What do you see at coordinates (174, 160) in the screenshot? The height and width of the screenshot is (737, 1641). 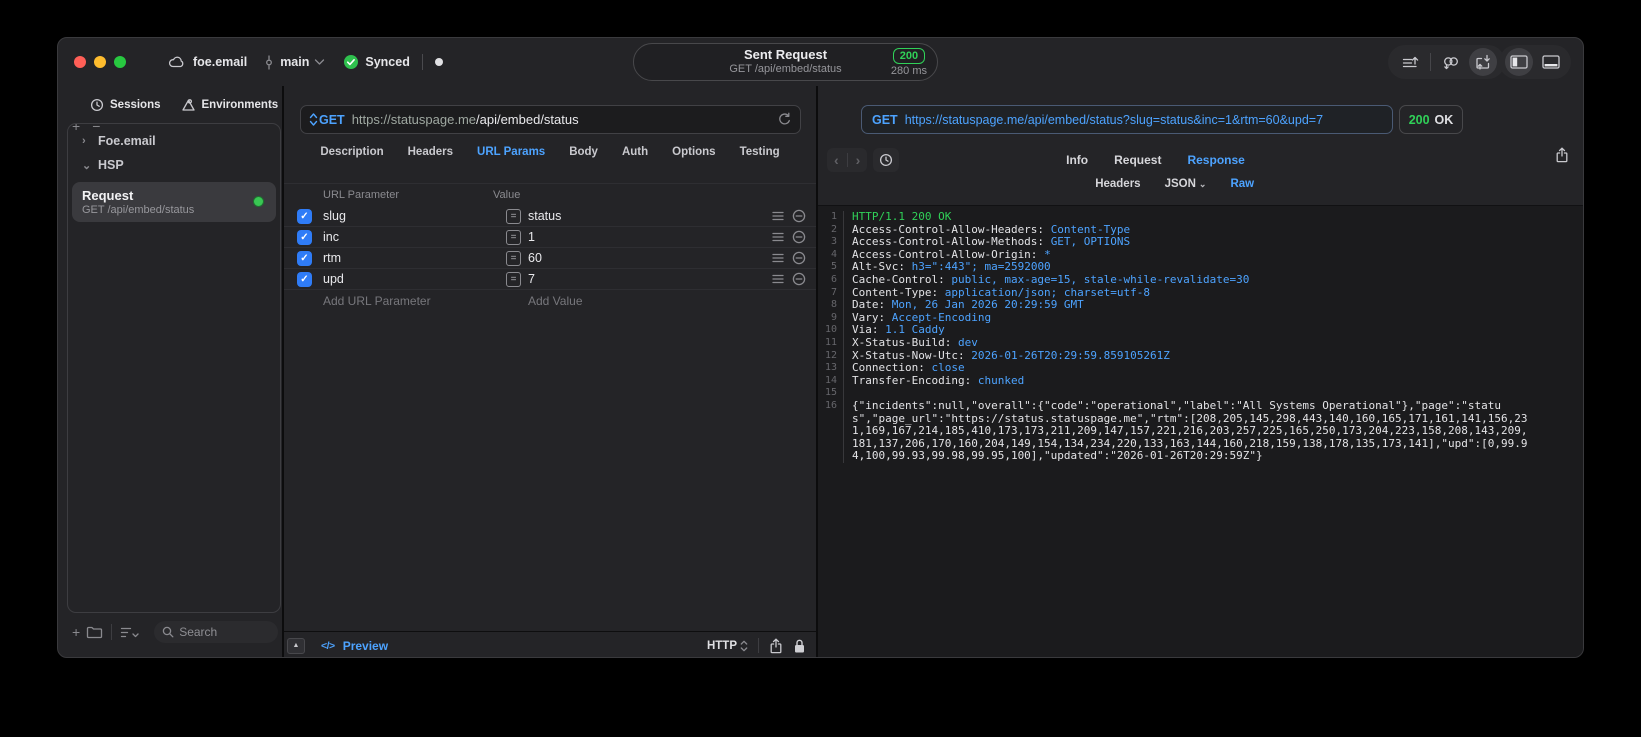 I see `tree-item-hsp: ⌄ HSP` at bounding box center [174, 160].